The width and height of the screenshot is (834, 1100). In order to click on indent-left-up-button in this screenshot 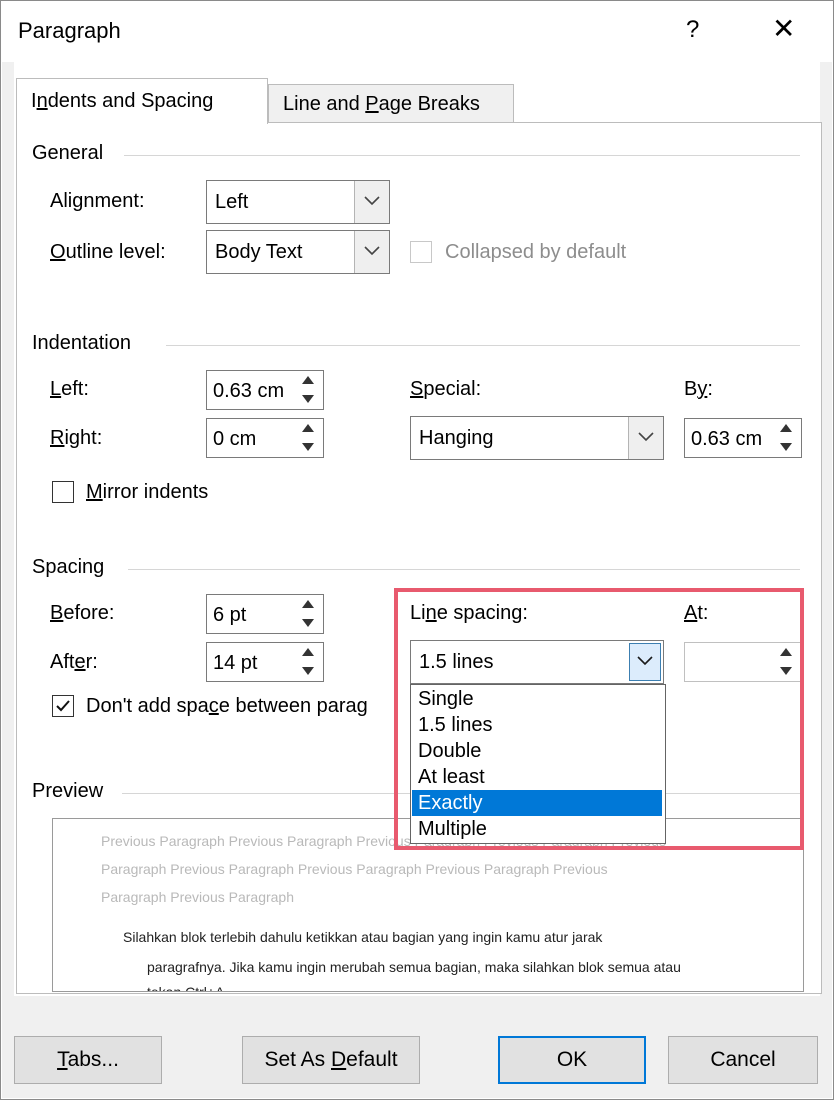, I will do `click(308, 380)`.